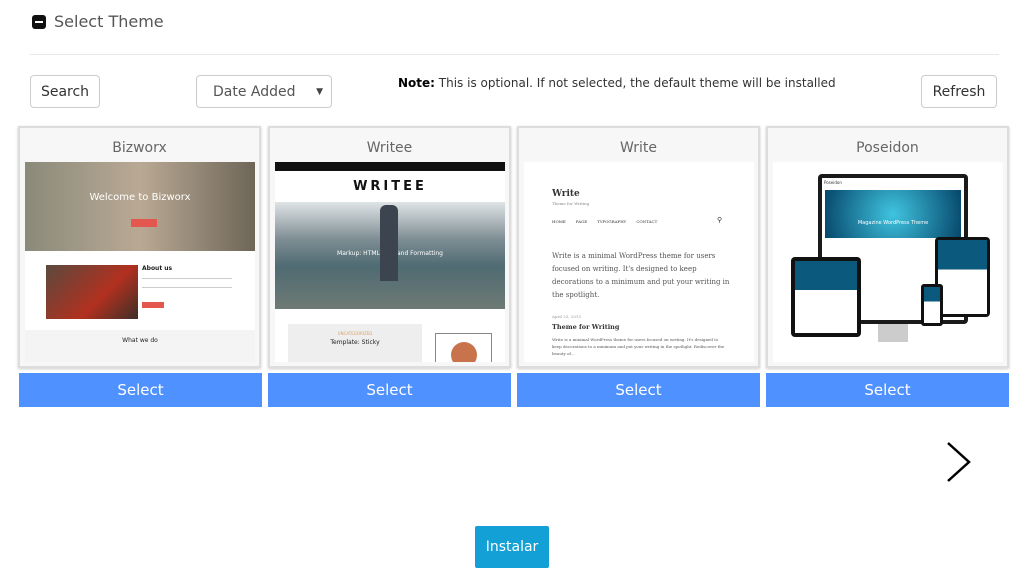 Image resolution: width=1029 pixels, height=577 pixels. I want to click on search-button: Search, so click(65, 91).